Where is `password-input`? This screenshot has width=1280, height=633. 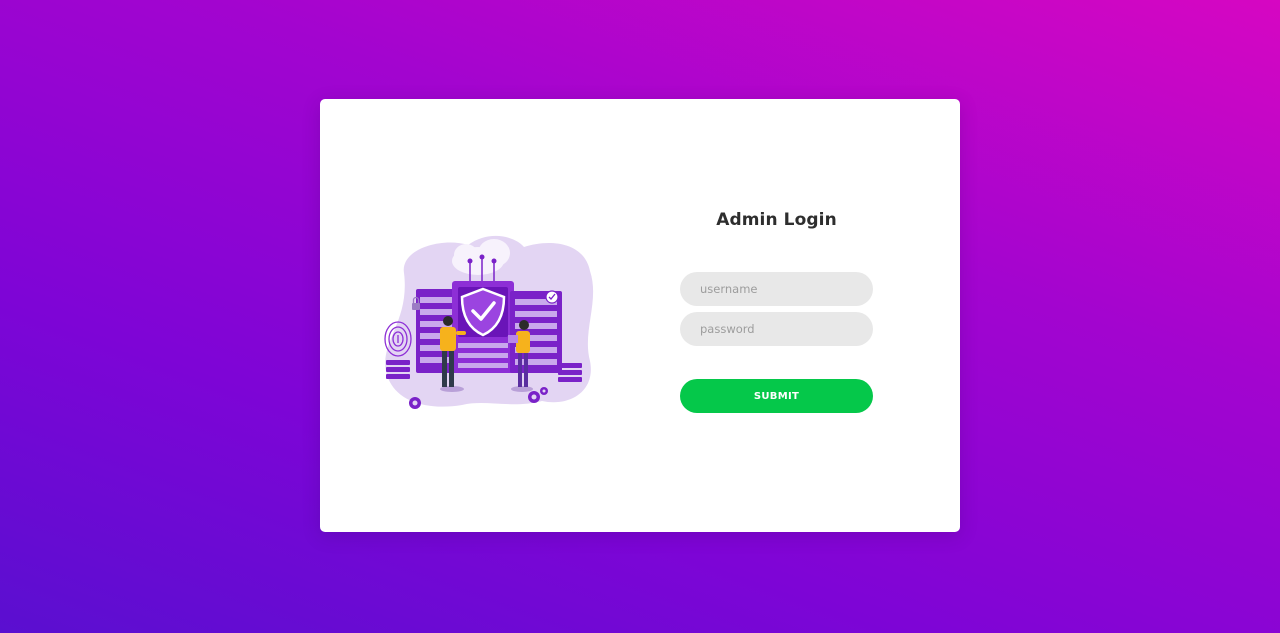
password-input is located at coordinates (776, 329).